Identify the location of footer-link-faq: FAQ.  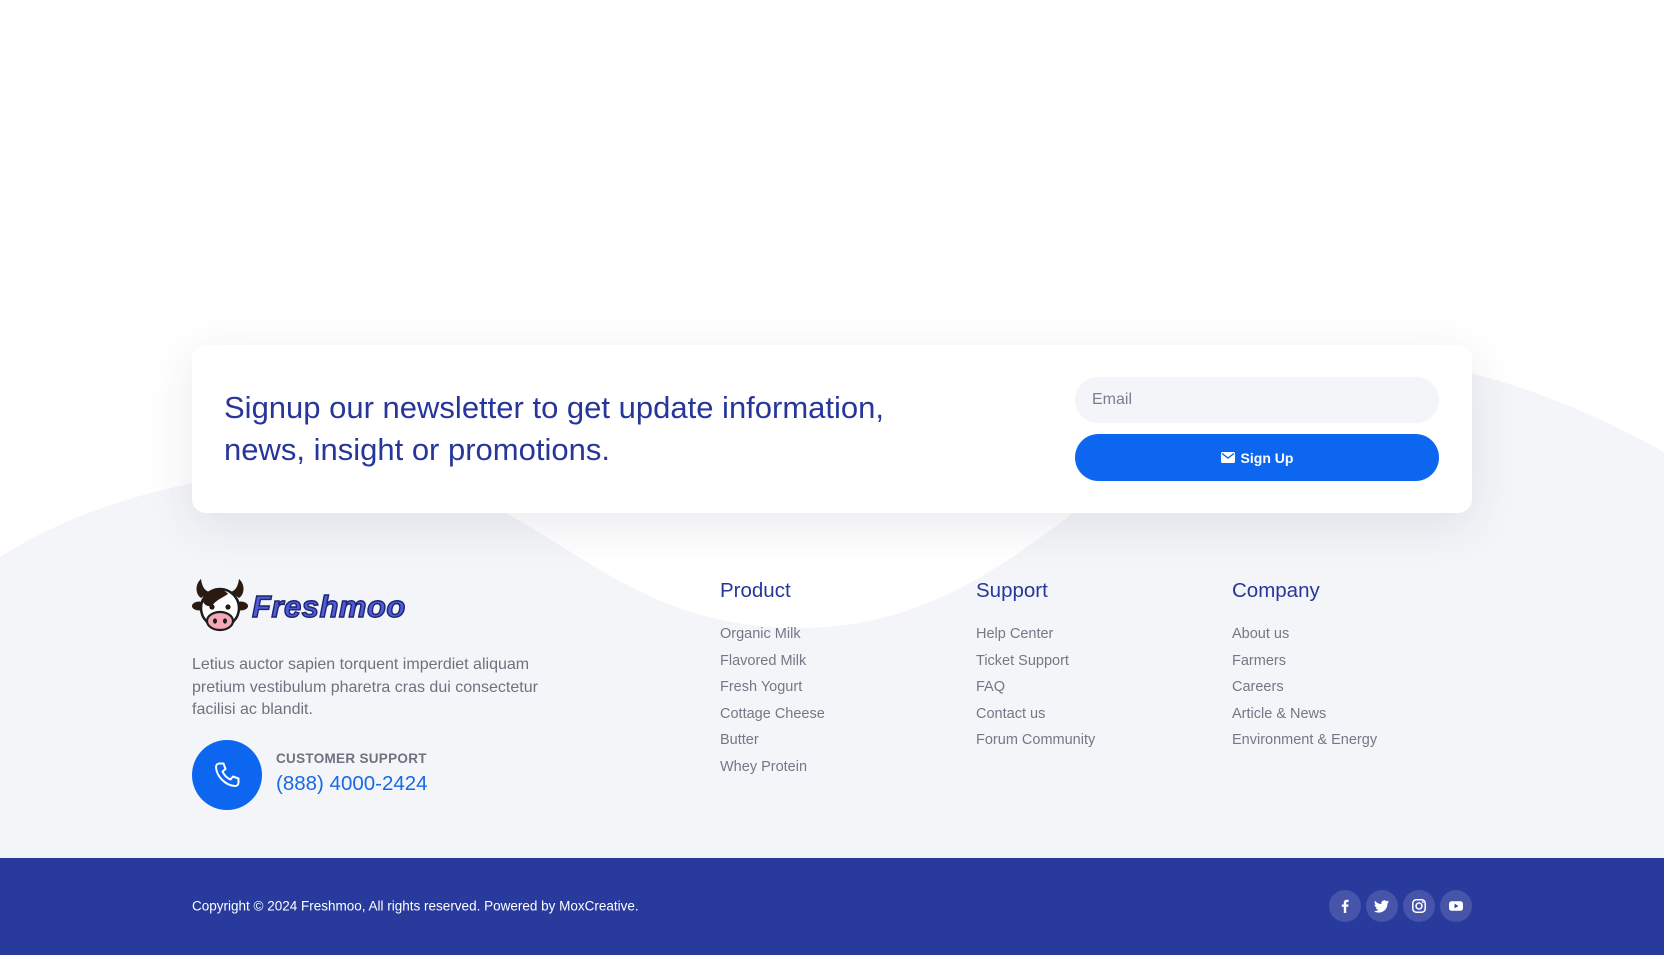
(990, 687).